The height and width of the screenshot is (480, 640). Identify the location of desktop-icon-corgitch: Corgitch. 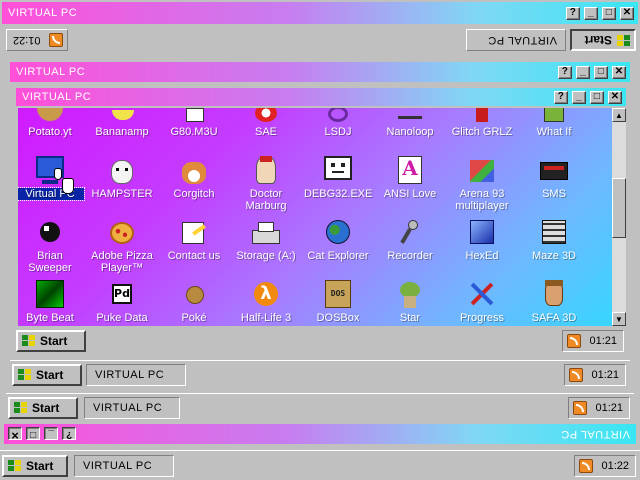
(194, 177).